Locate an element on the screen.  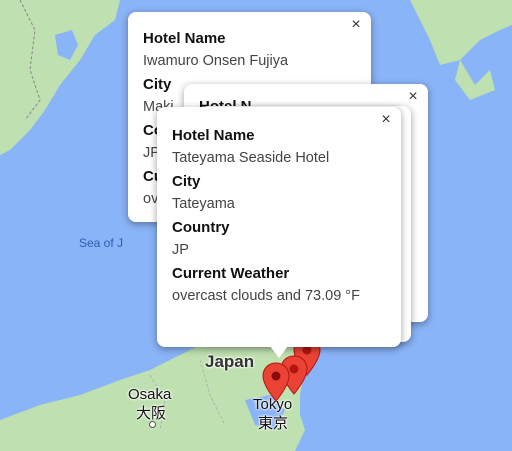
sea-label: Sea of J is located at coordinates (101, 243).